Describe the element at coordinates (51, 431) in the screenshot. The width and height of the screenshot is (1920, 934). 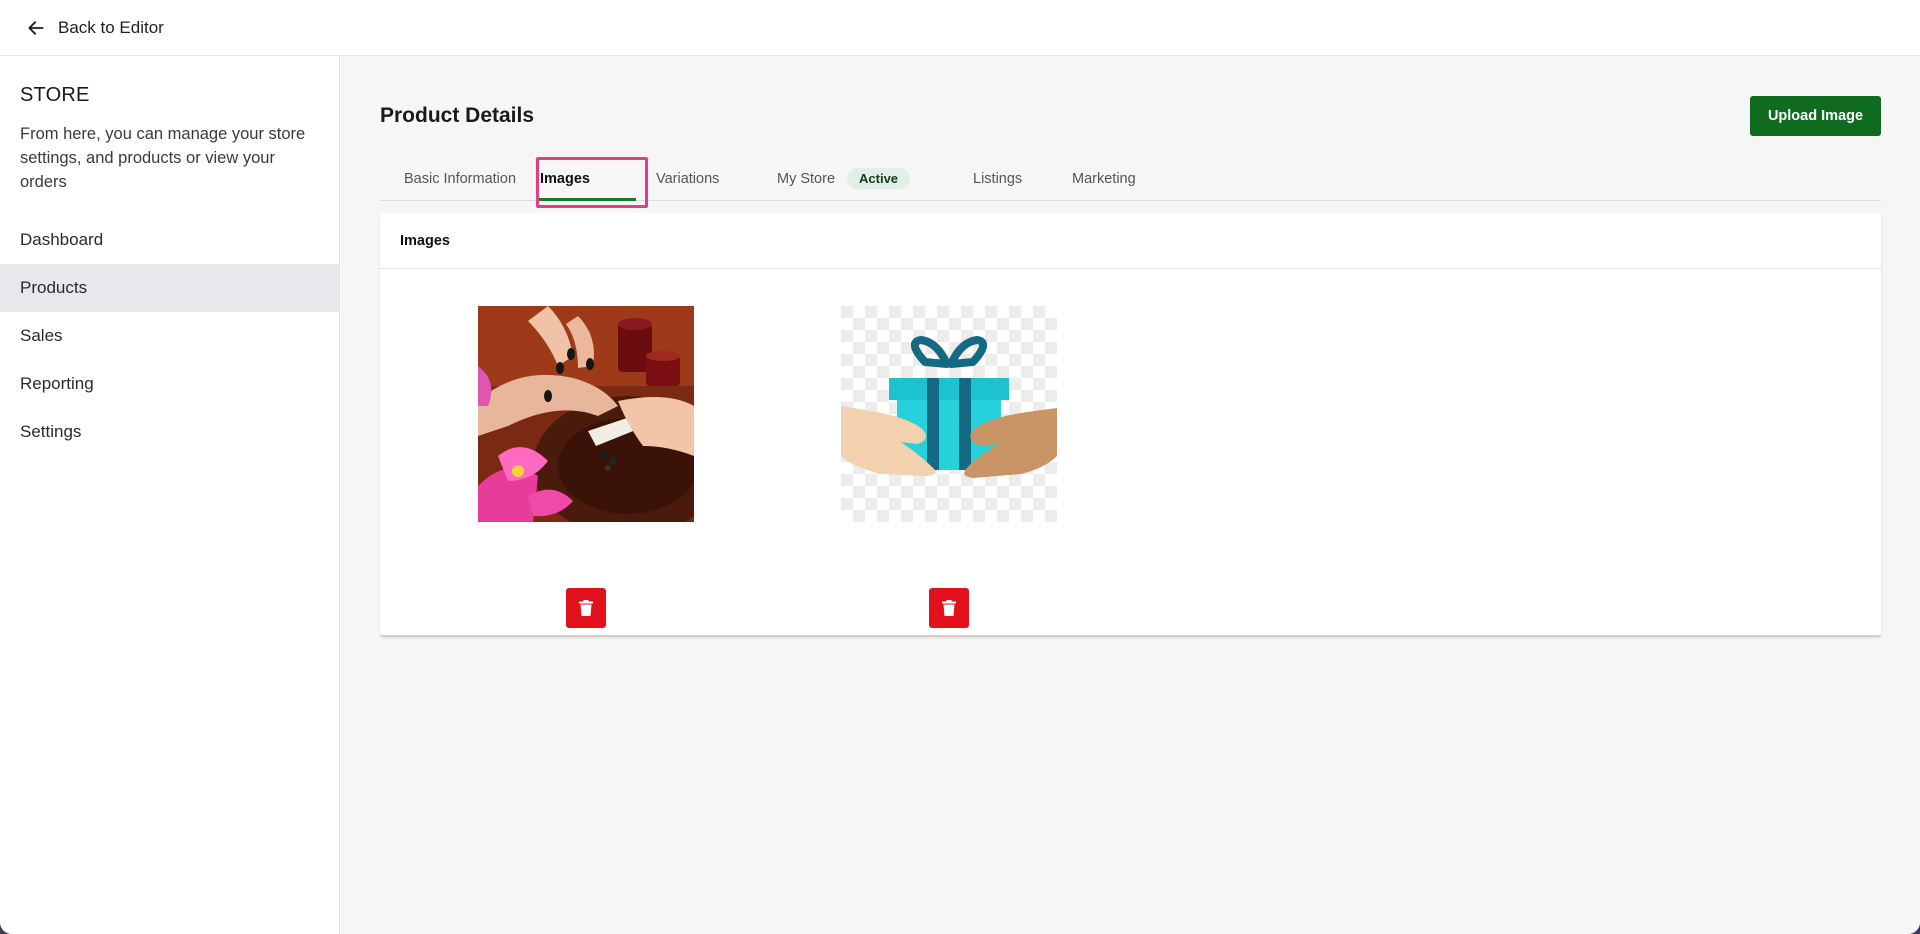
I see `sidebar-item-label: Settings` at that location.